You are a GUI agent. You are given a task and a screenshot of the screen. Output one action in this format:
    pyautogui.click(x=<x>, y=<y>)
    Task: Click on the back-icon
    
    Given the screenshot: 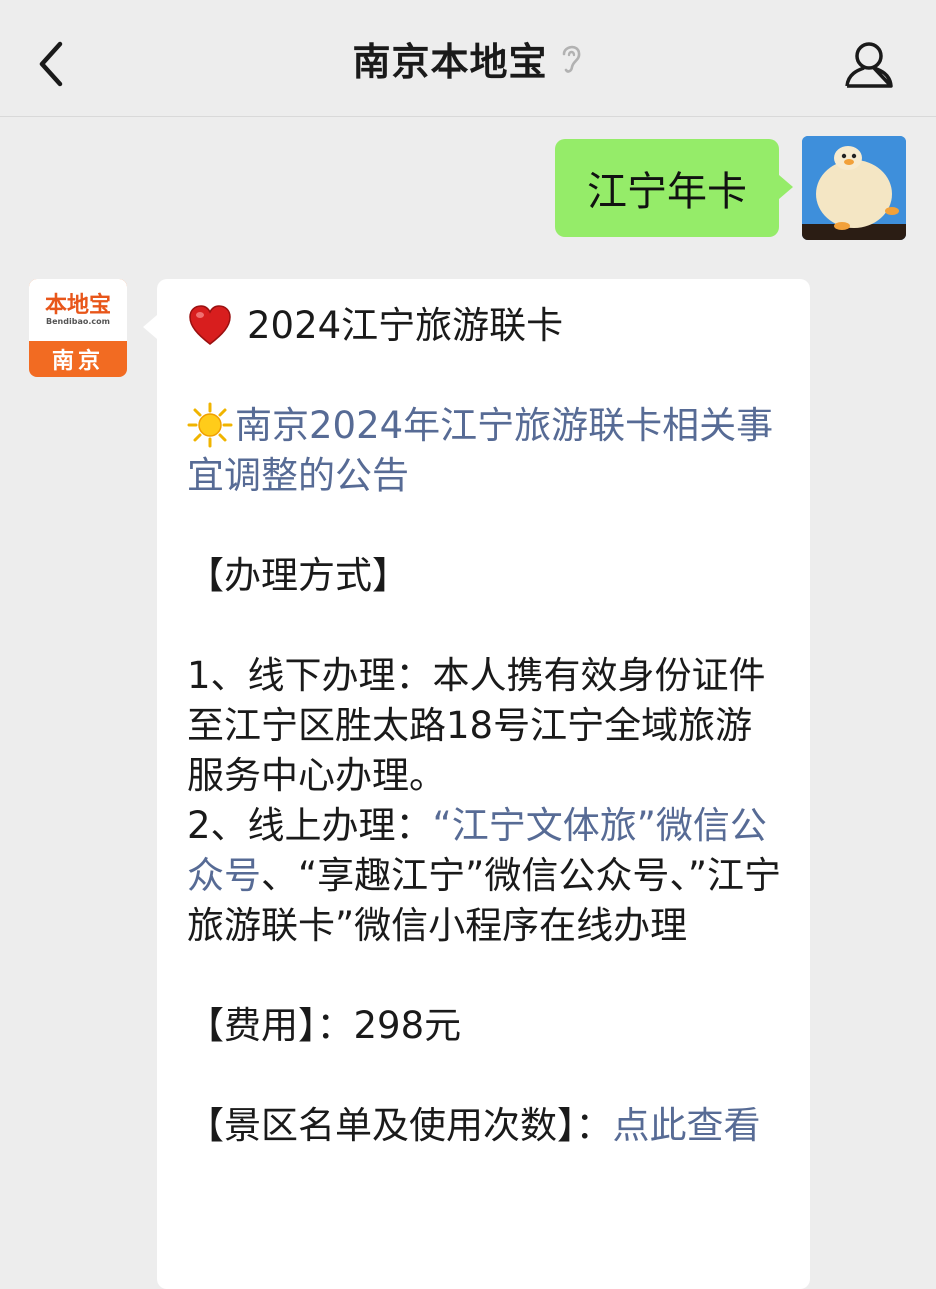 What is the action you would take?
    pyautogui.click(x=51, y=64)
    